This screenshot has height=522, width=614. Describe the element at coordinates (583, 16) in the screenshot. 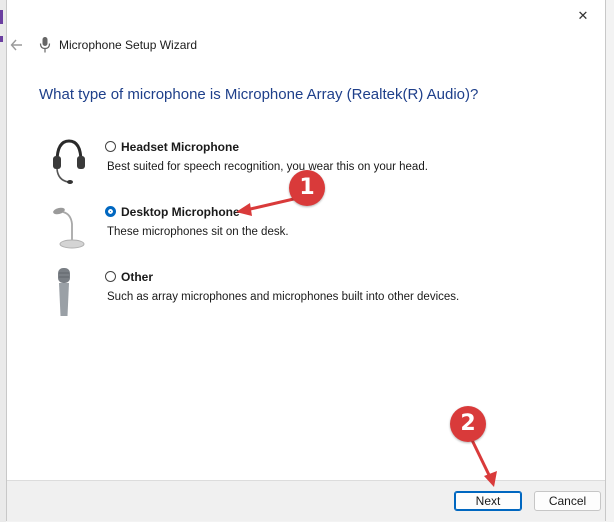

I see `close-button: ✕` at that location.